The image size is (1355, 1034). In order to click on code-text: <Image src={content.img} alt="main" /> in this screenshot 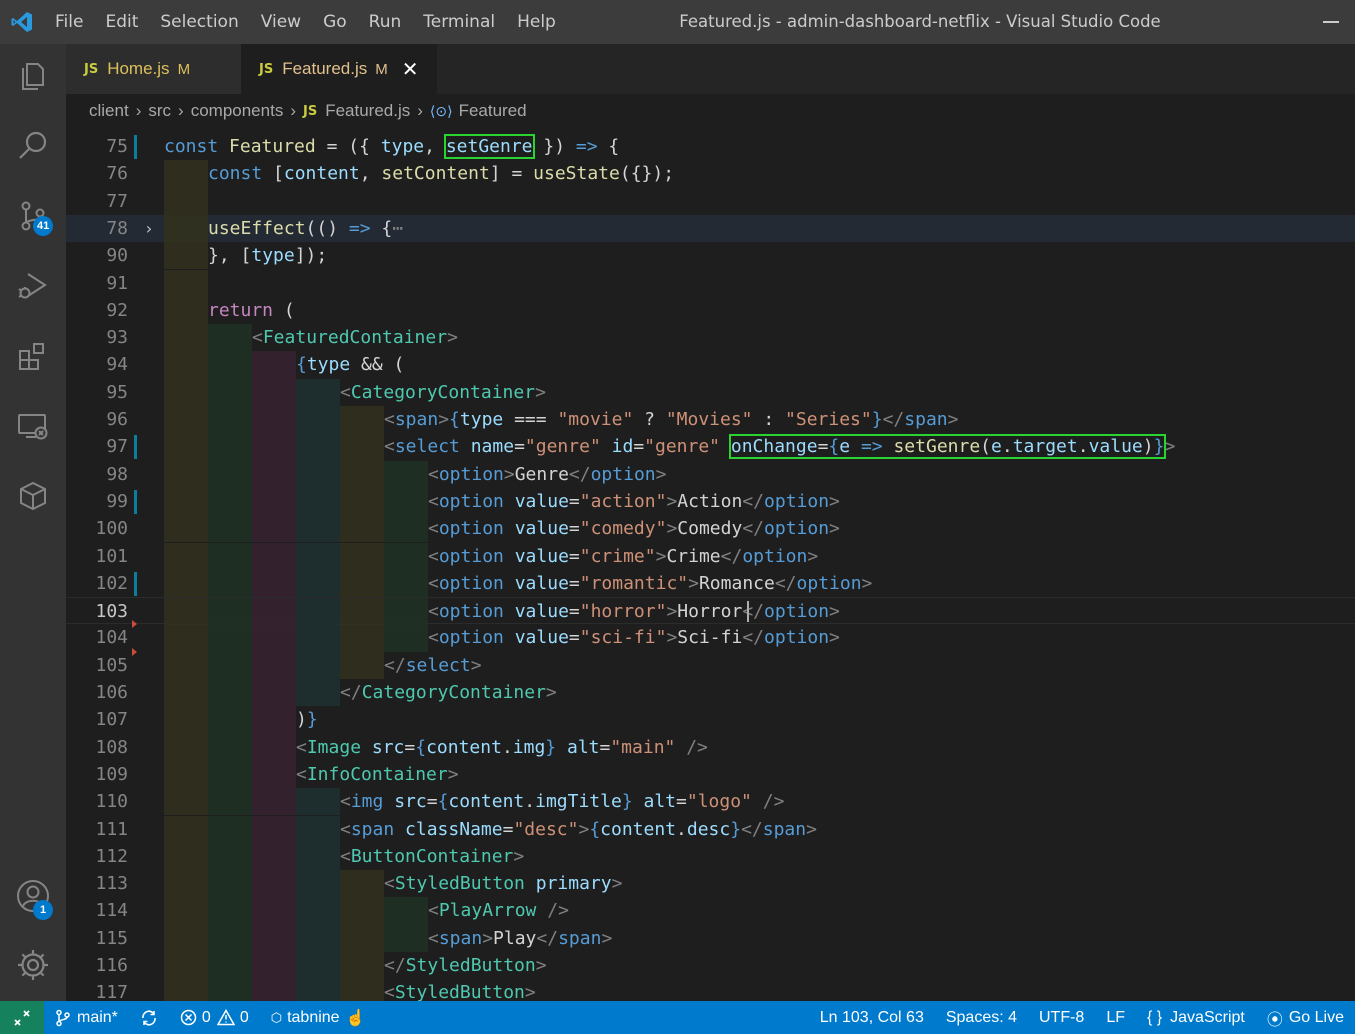, I will do `click(502, 747)`.